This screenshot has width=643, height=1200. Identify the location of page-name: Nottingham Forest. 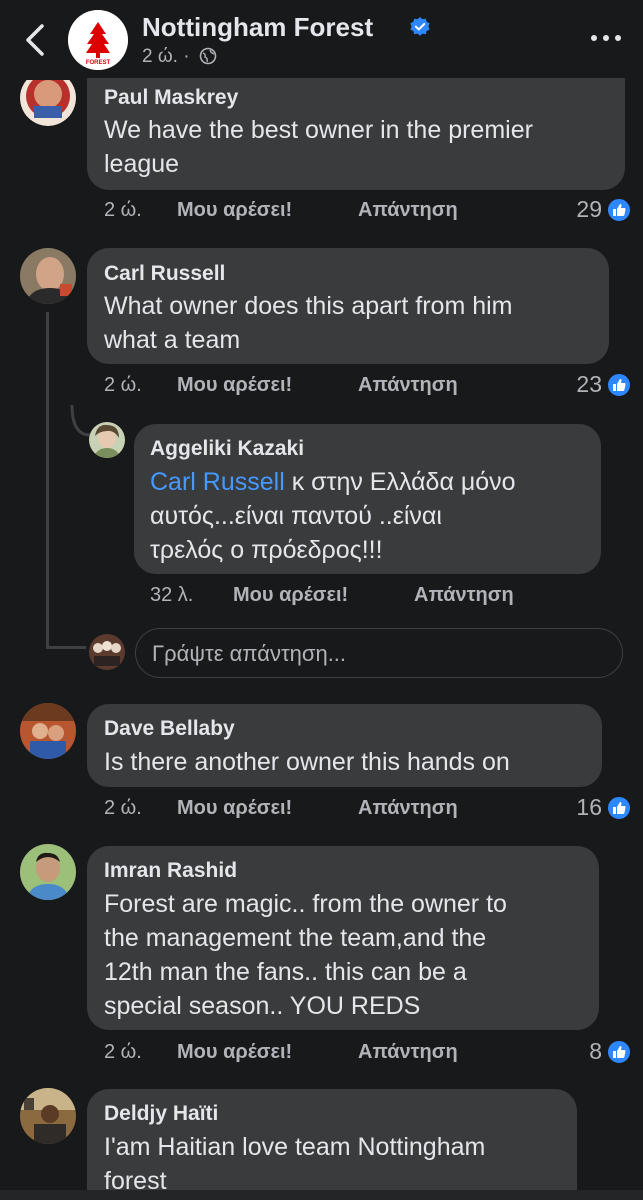
(257, 27).